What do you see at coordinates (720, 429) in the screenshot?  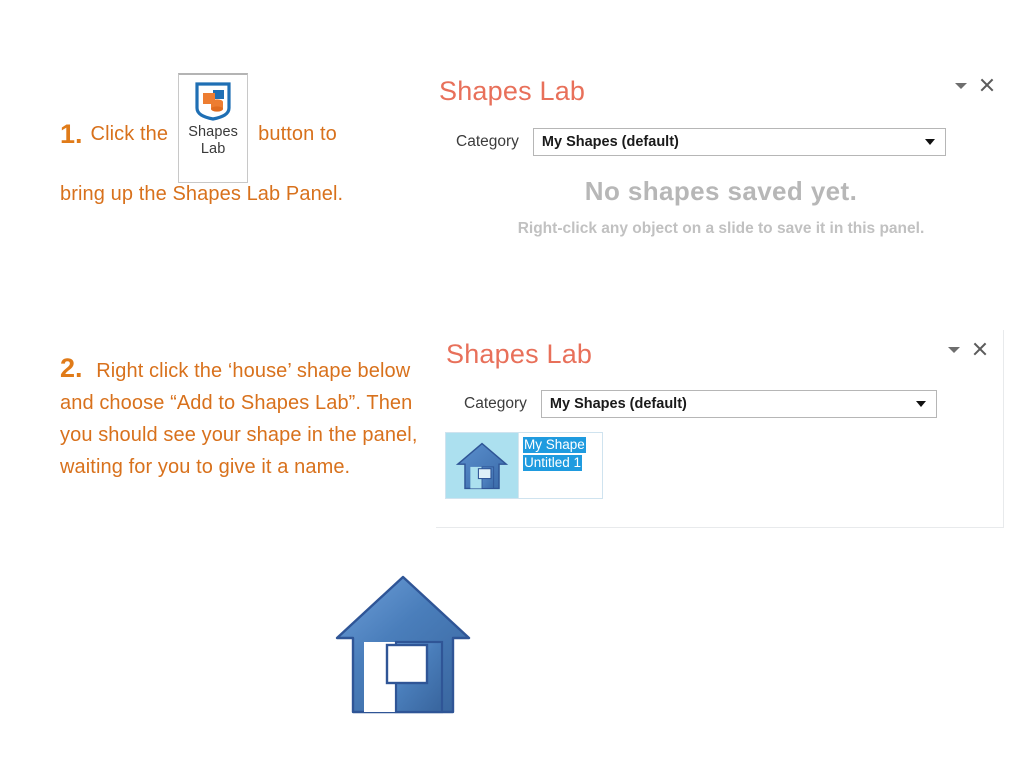 I see `shapes-lab-panel-filled: Shapes Lab Category My Shapes (default)` at bounding box center [720, 429].